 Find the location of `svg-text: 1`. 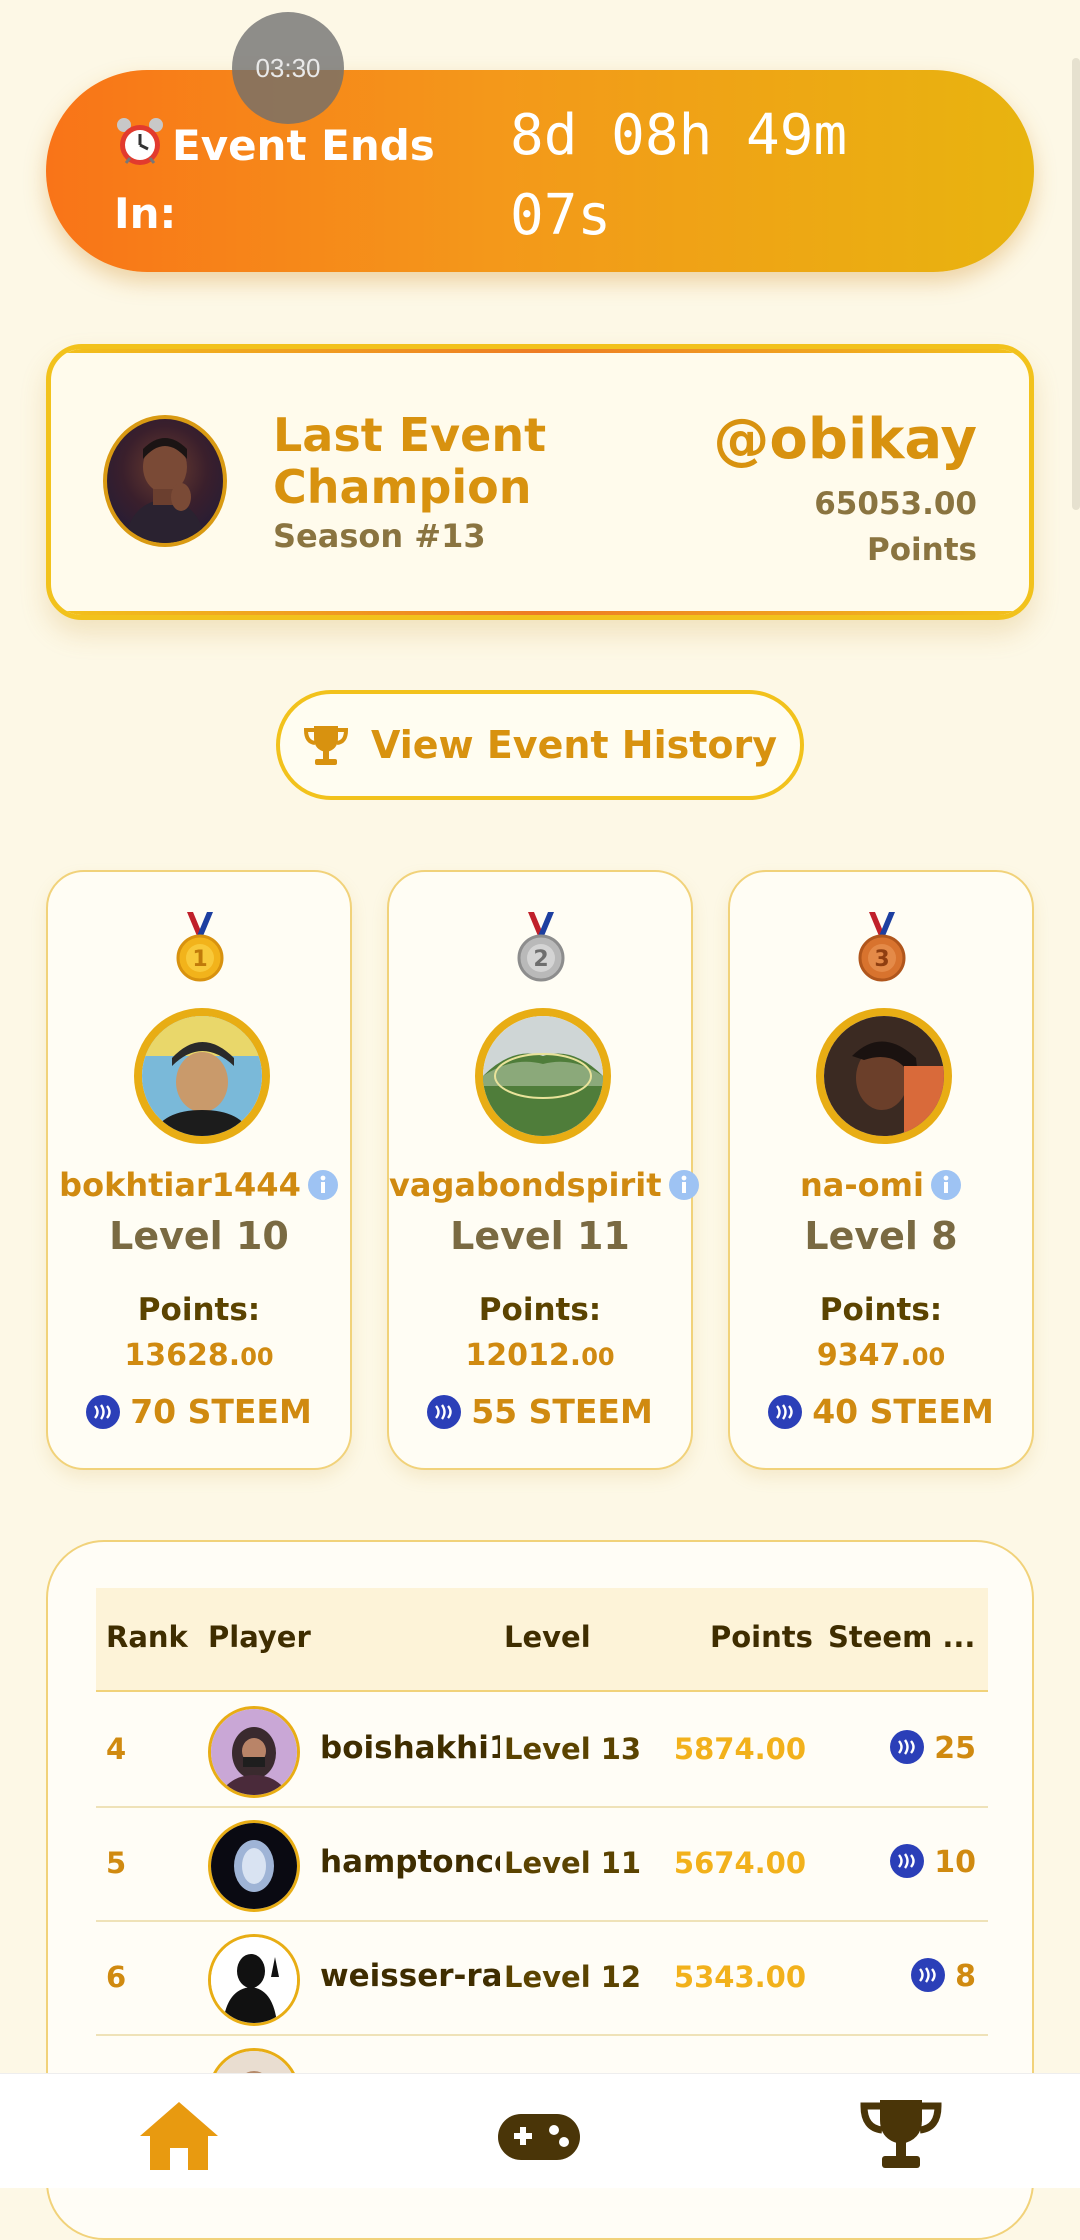

svg-text: 1 is located at coordinates (199, 959).